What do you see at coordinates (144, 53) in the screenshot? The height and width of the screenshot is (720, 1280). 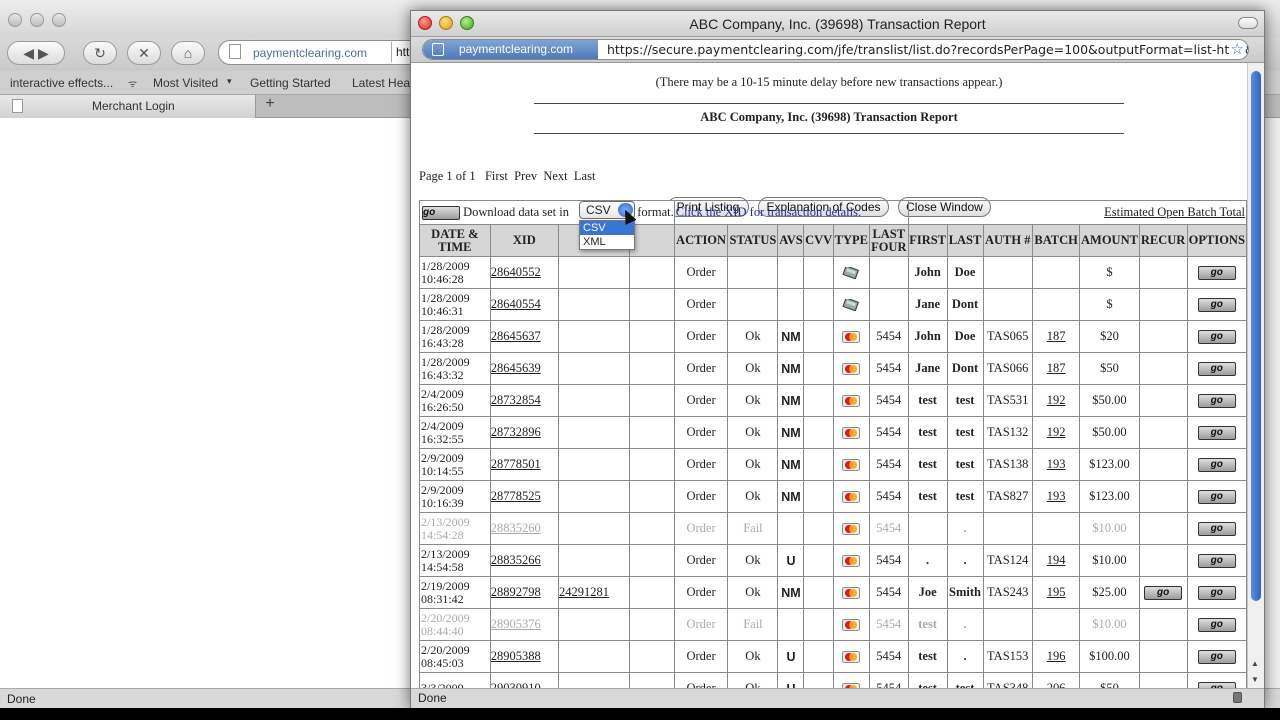 I see `stop-button: ✕` at bounding box center [144, 53].